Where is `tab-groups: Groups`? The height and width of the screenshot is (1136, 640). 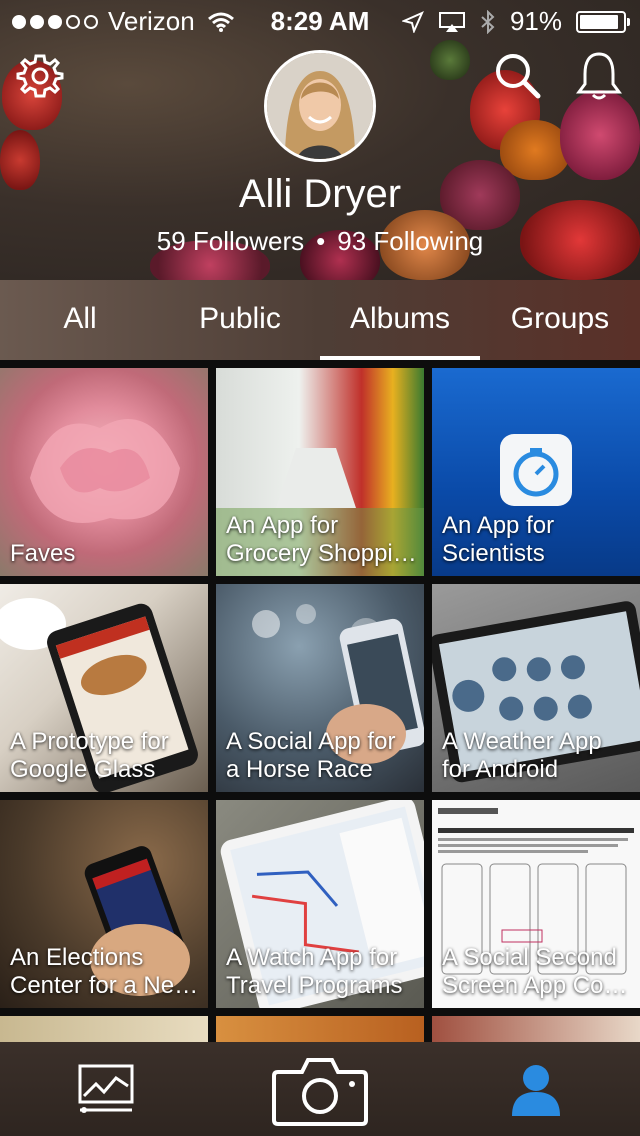 tab-groups: Groups is located at coordinates (560, 320).